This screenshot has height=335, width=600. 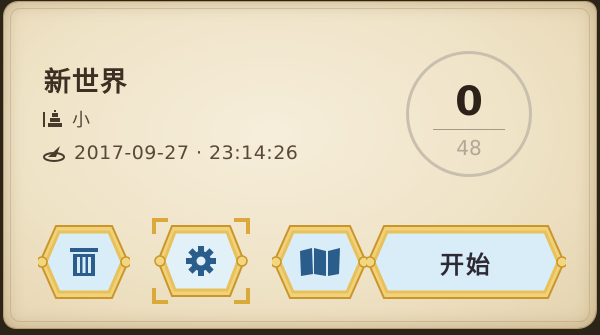 I want to click on start-button-label: 开始, so click(x=466, y=264).